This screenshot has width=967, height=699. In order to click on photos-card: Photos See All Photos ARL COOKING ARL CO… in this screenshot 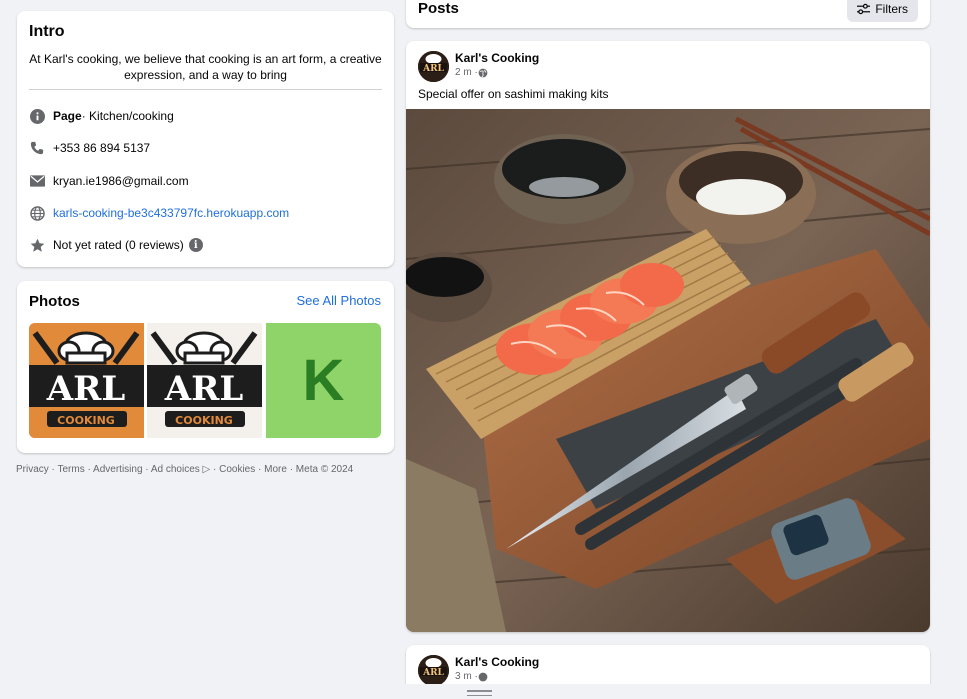, I will do `click(205, 367)`.